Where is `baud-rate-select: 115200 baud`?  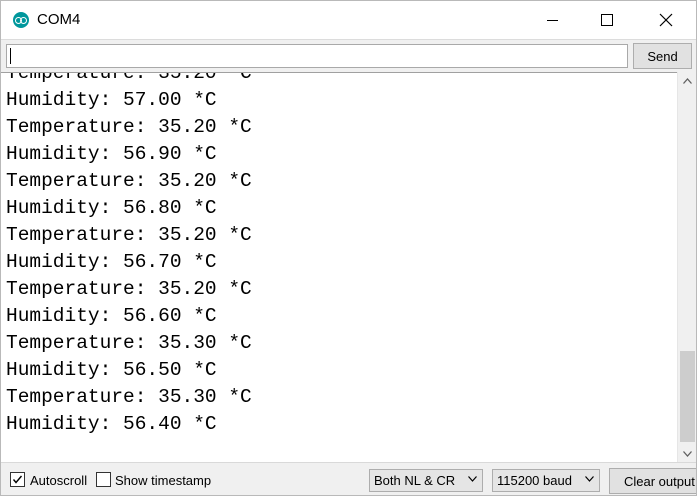
baud-rate-select: 115200 baud is located at coordinates (546, 480).